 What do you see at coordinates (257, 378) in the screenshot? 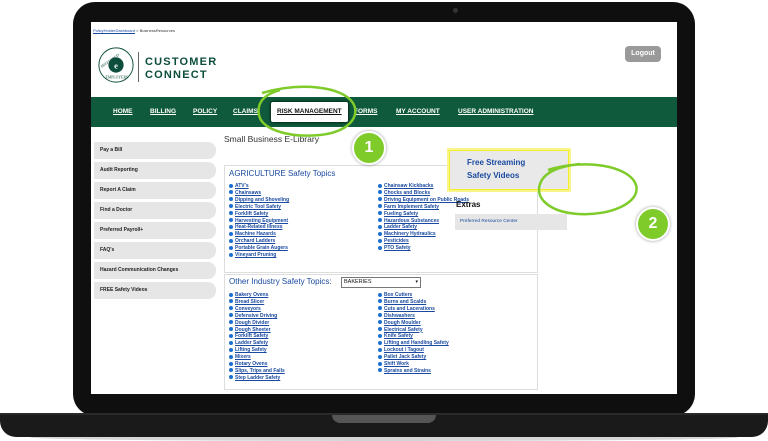
I see `other-industry-topic-link: Step Ladder Safety` at bounding box center [257, 378].